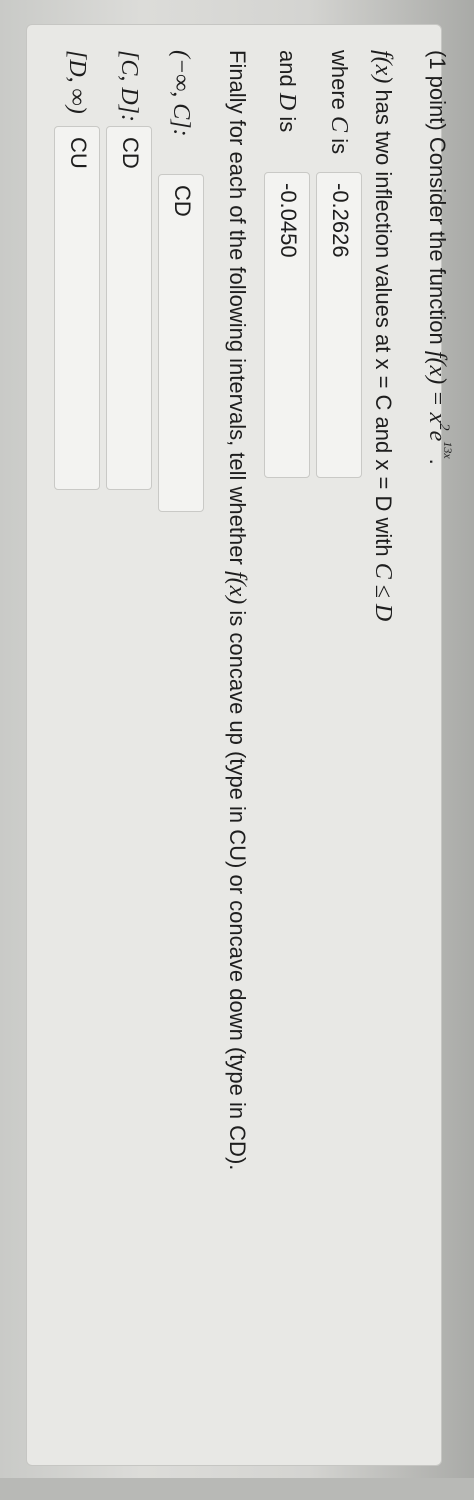  Describe the element at coordinates (437, 418) in the screenshot. I see `function-base: x` at that location.